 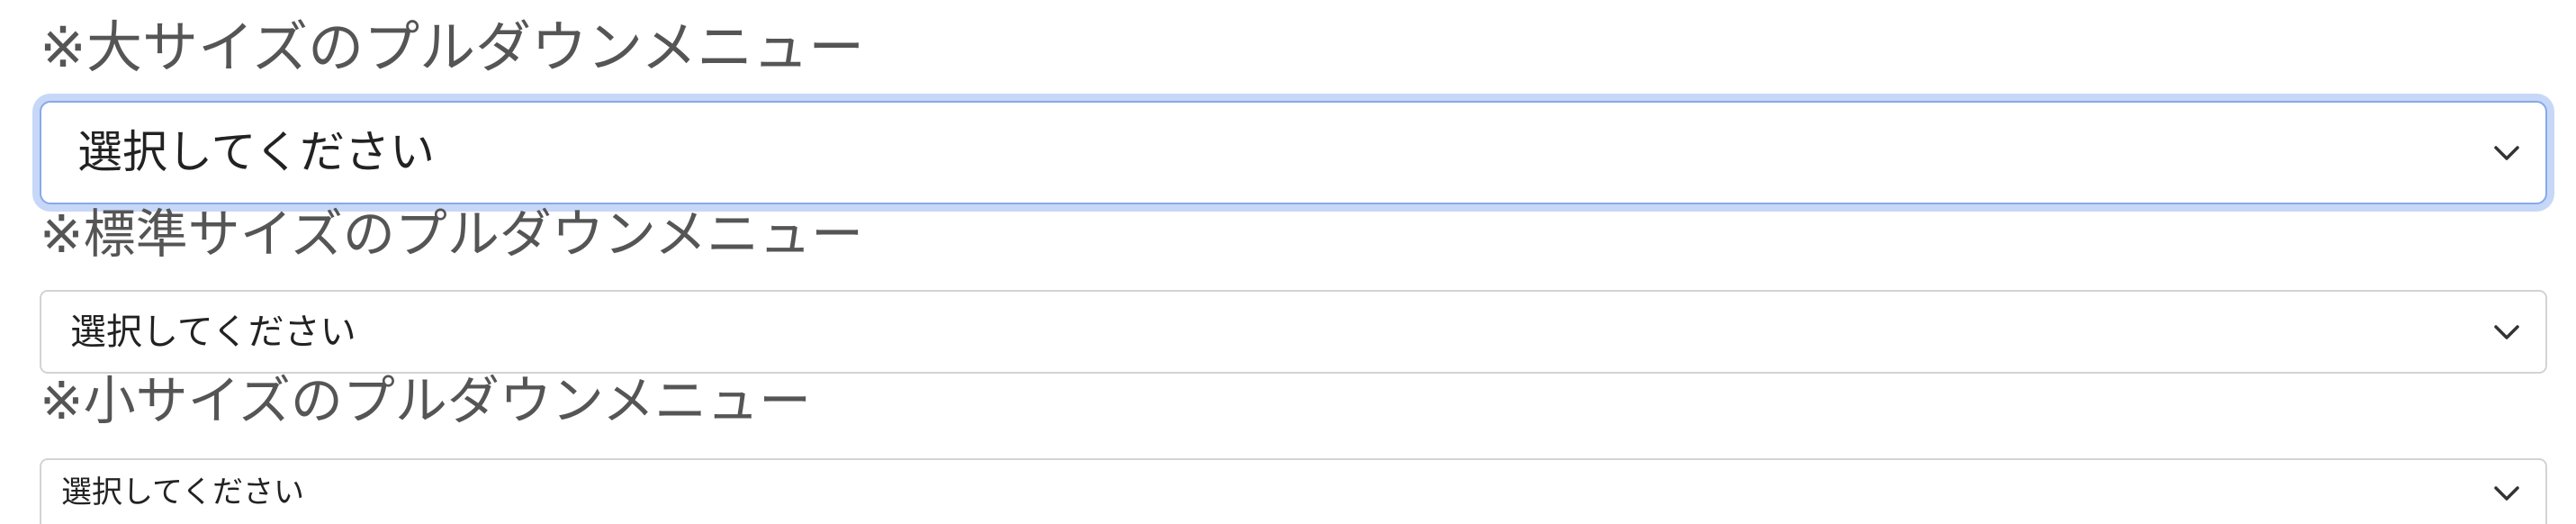 I want to click on small-select-heading: ※小サイズのプルダウンメニュー, so click(x=426, y=400).